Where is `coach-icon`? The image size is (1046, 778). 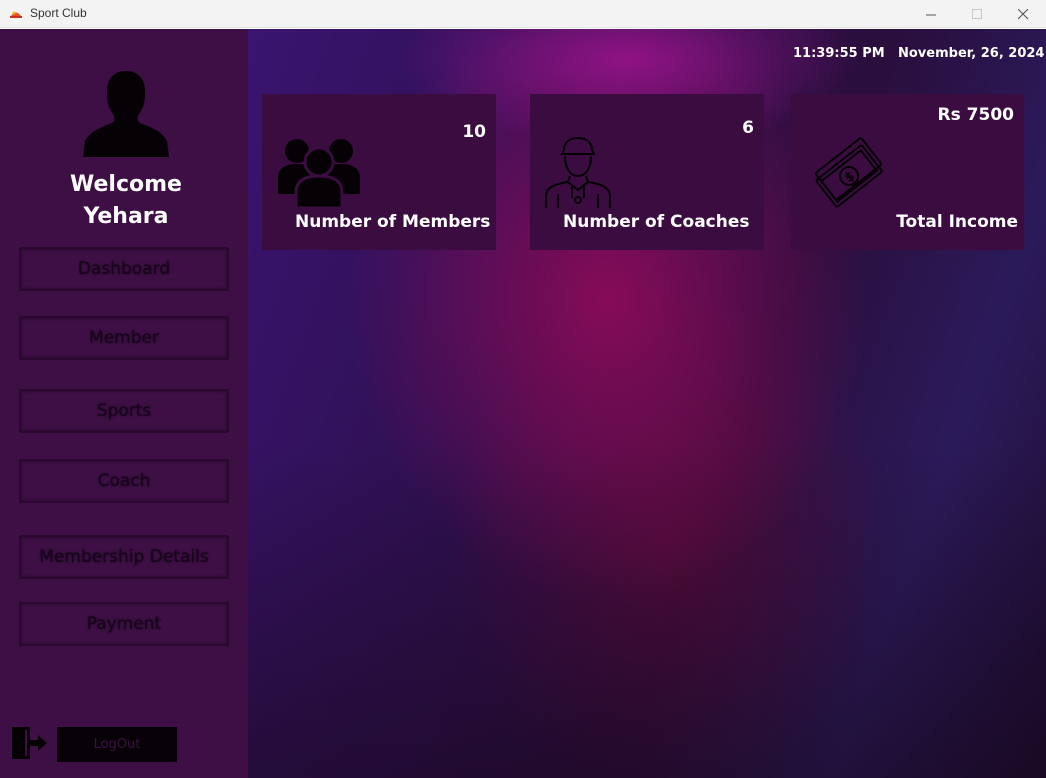 coach-icon is located at coordinates (578, 172).